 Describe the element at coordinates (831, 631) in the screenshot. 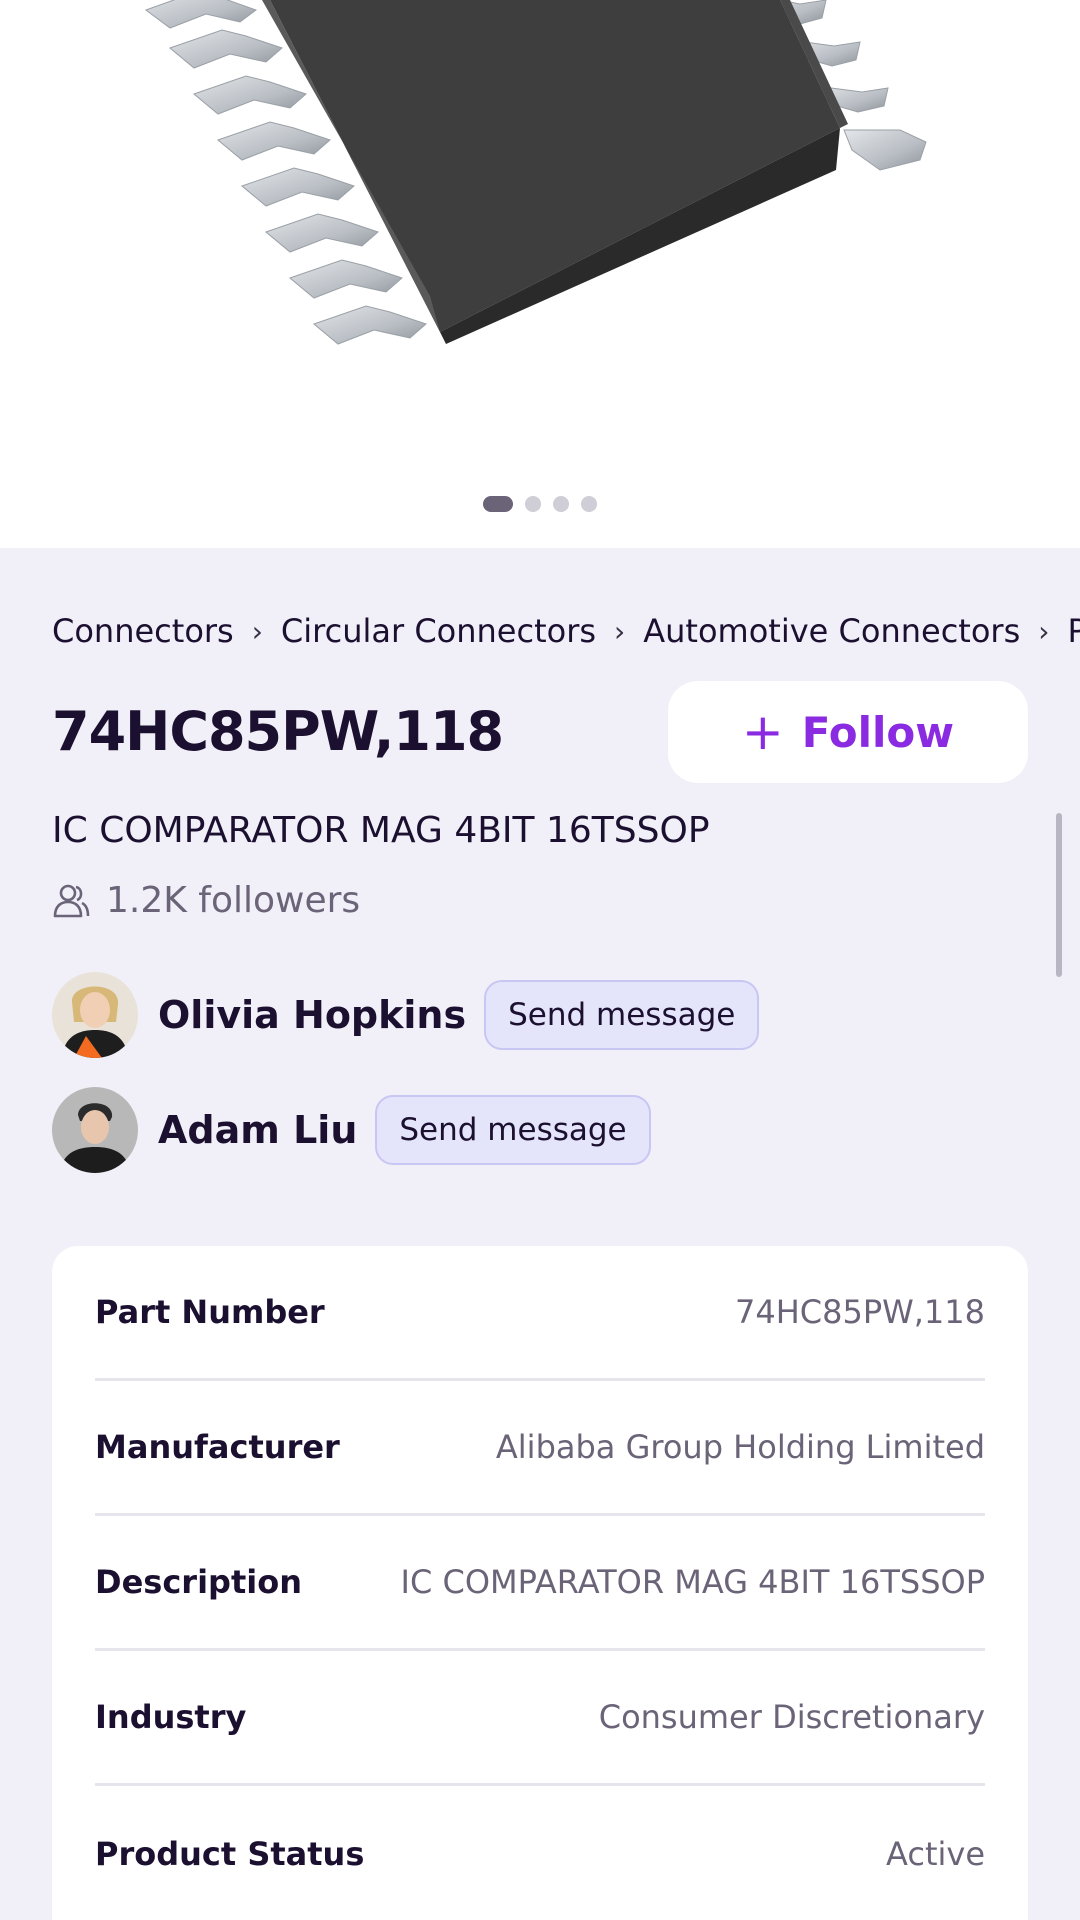

I see `breadcrumb-item-automotive-connectors: Automotive Connectors` at that location.